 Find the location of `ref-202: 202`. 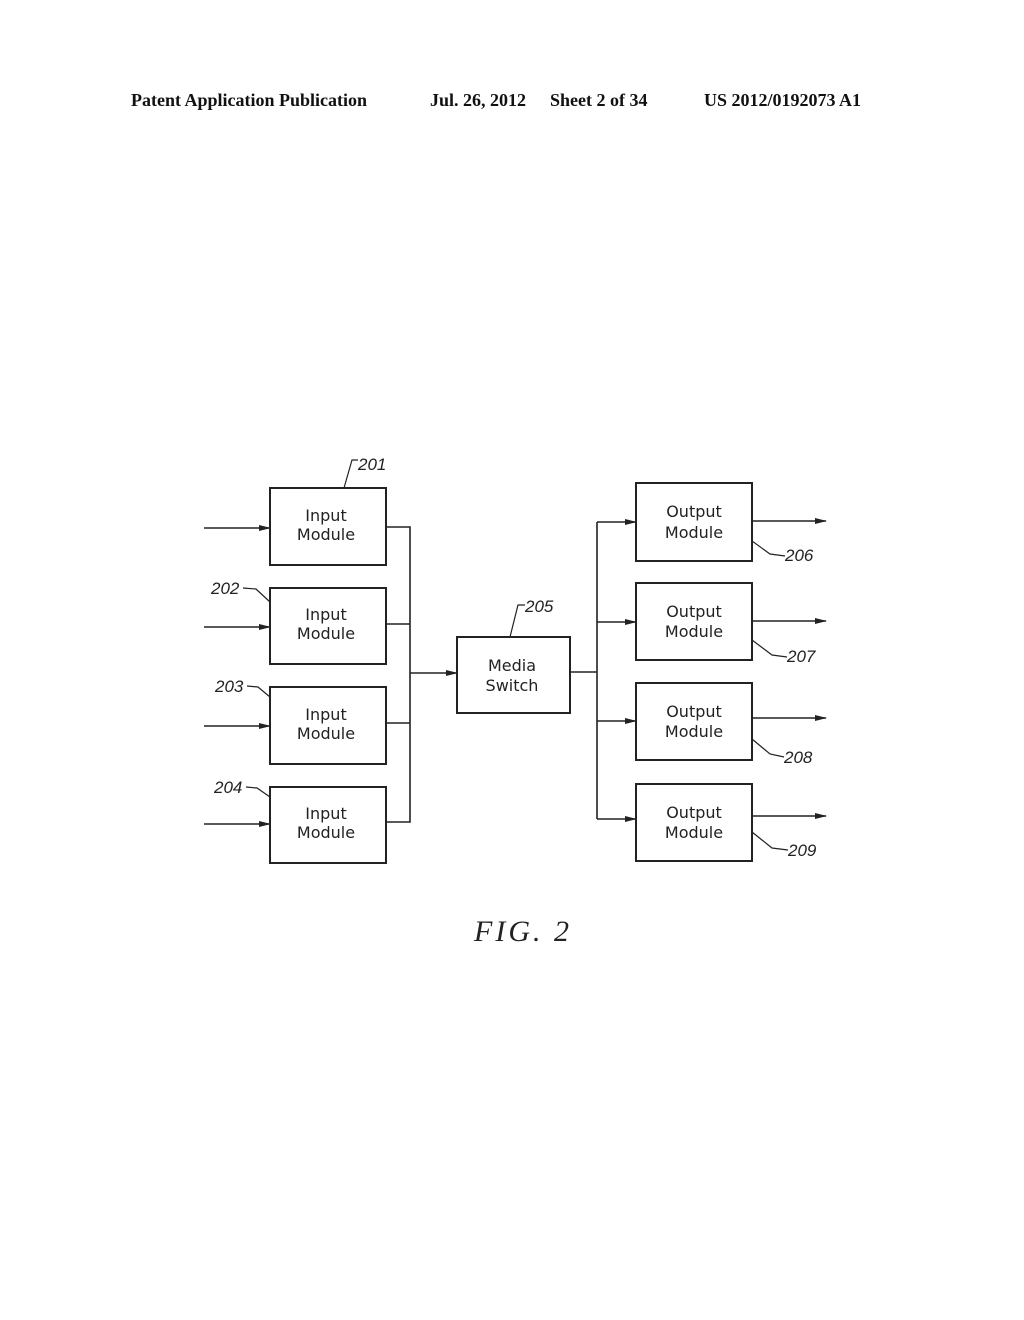

ref-202: 202 is located at coordinates (225, 588).